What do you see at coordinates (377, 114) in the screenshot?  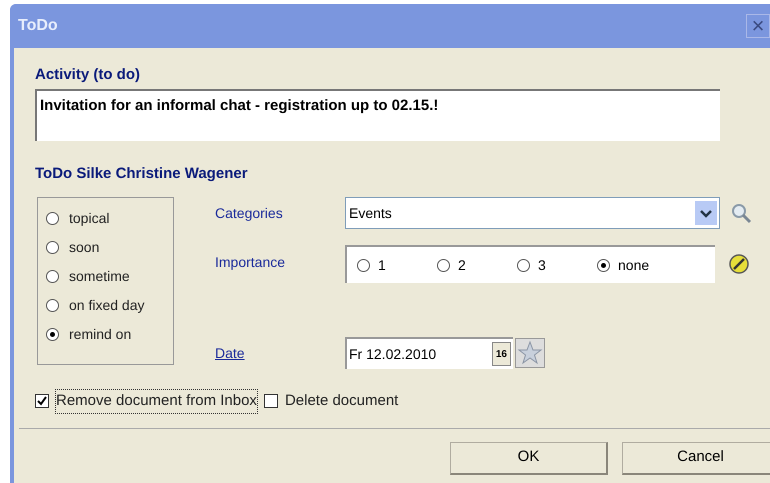 I see `activity-field: Invitation for an informal chat - registration up to 02.15.!` at bounding box center [377, 114].